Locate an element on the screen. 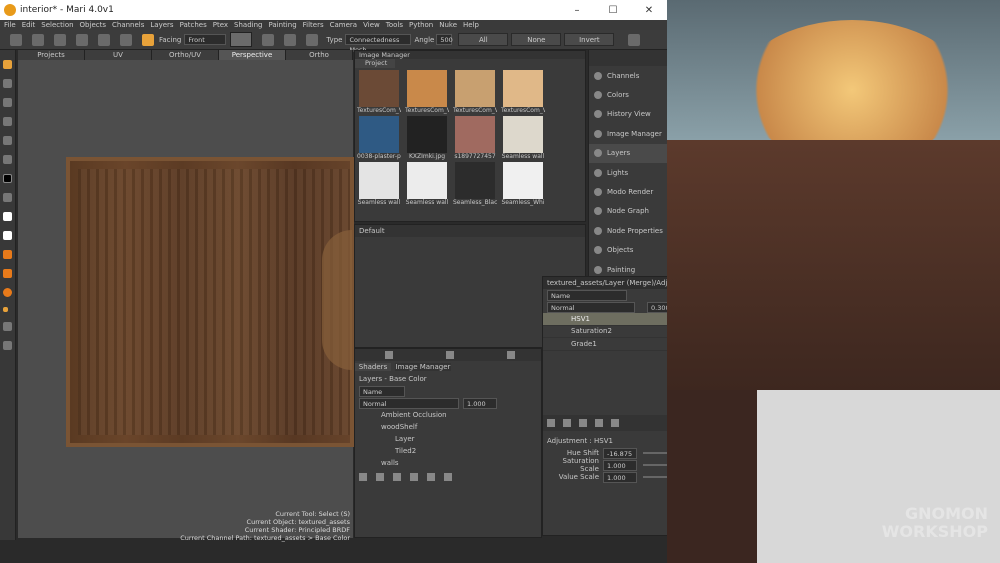 The image size is (1000, 563). palette-node-graph: Node Graph is located at coordinates (628, 211).